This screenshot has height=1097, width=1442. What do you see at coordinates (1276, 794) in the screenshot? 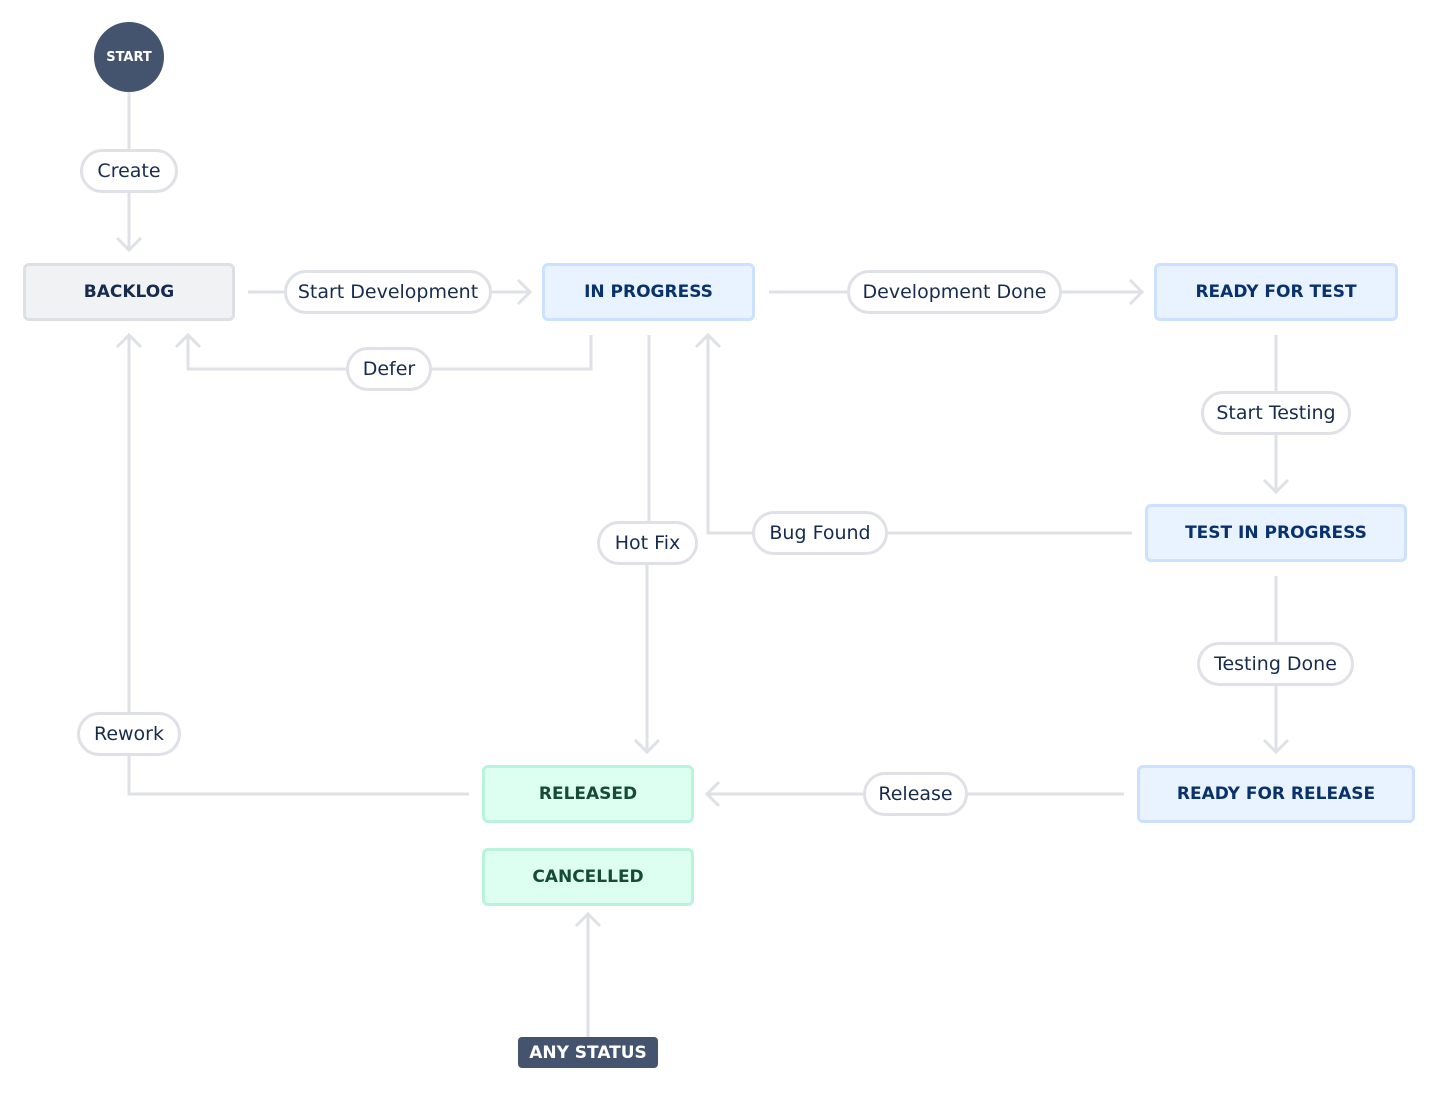
I see `status-ready-for-release: READY FOR RELEASE` at bounding box center [1276, 794].